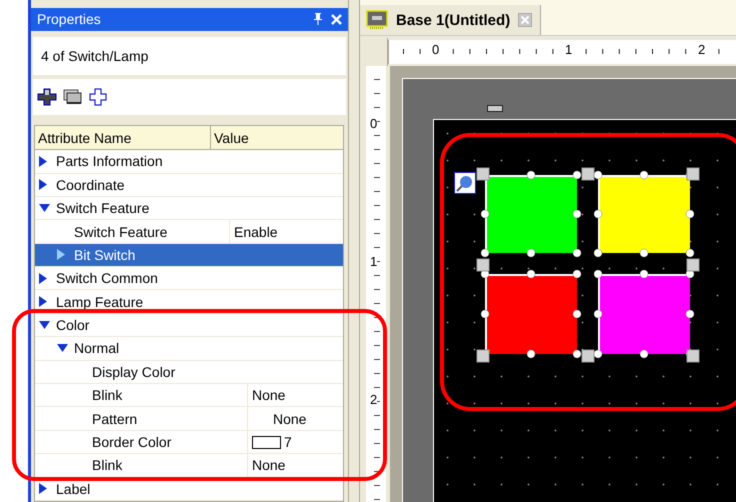  Describe the element at coordinates (266, 442) in the screenshot. I see `color-swatch` at that location.